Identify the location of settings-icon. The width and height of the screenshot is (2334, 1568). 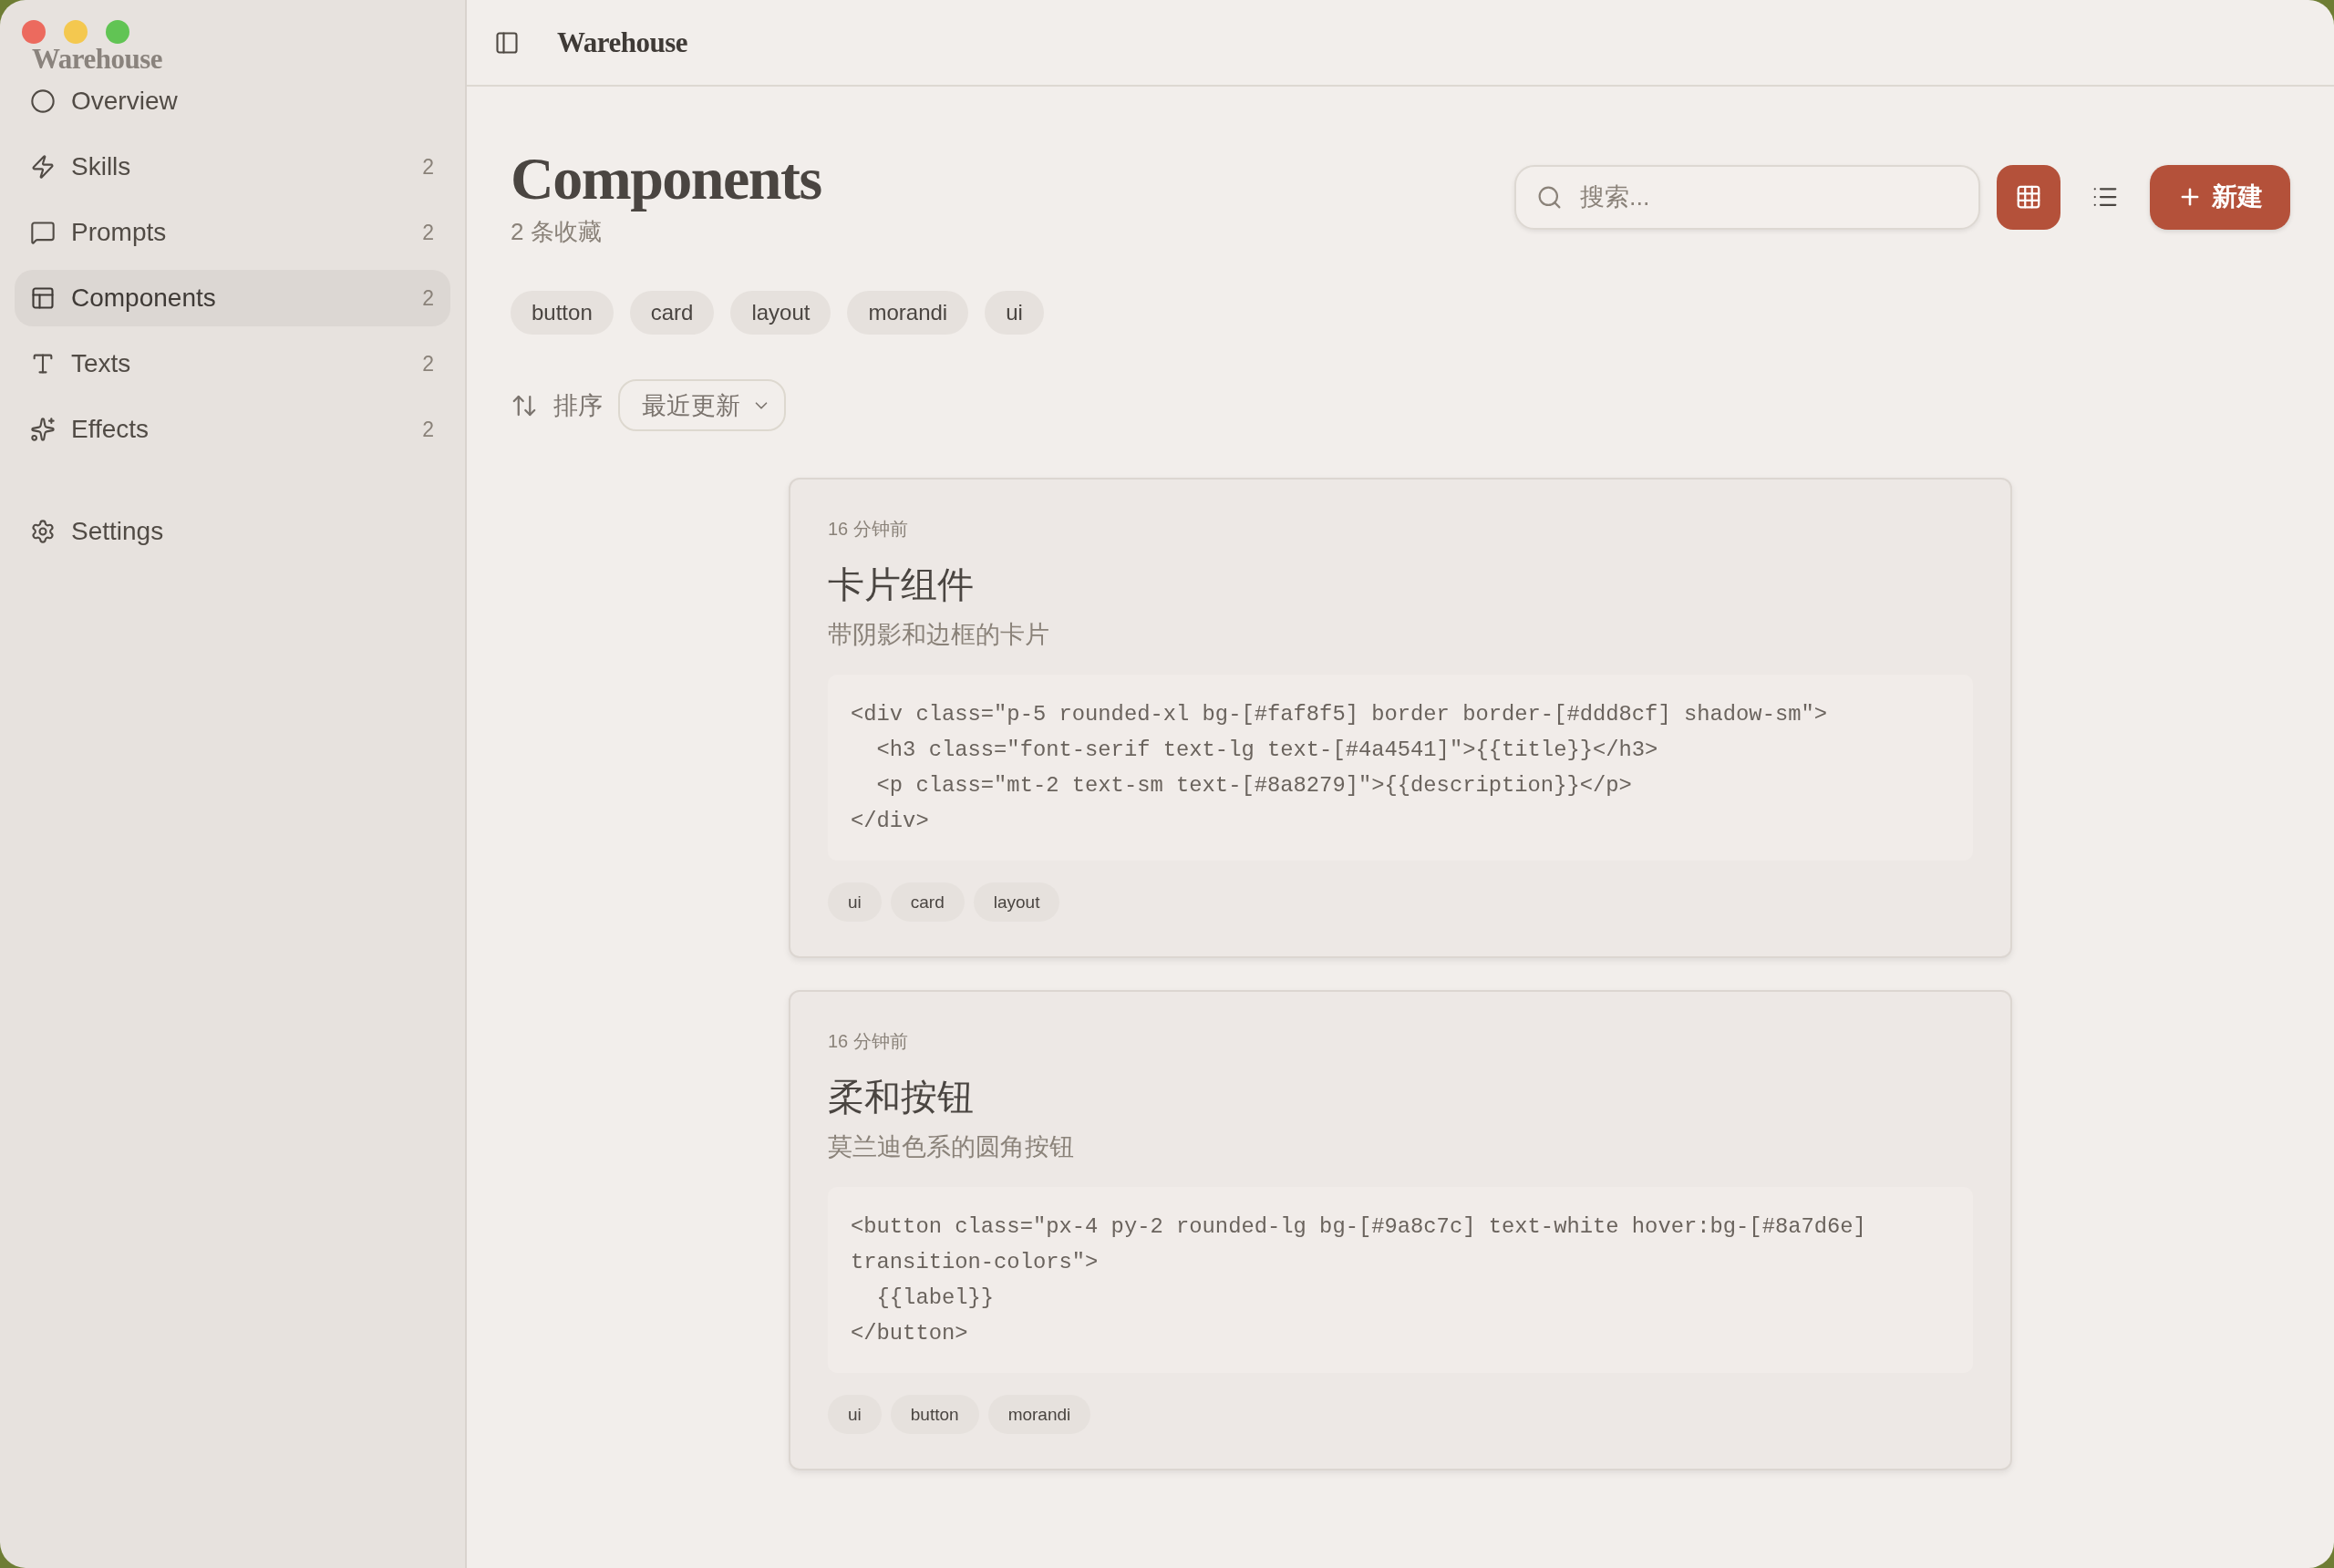
(43, 531).